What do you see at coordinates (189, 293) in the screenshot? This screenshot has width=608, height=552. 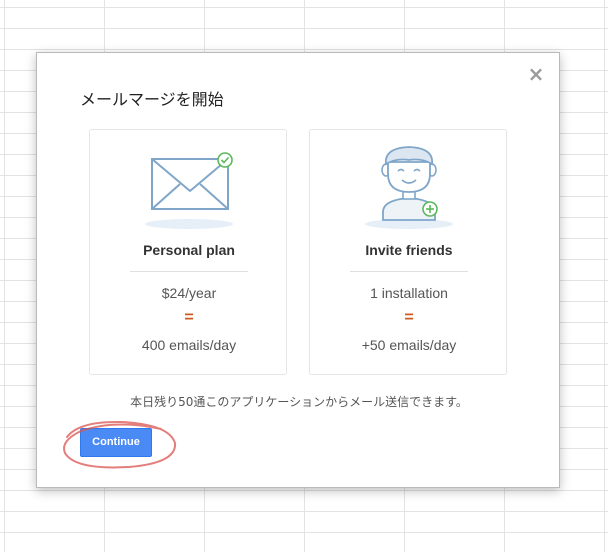 I see `plan-price: $24/year` at bounding box center [189, 293].